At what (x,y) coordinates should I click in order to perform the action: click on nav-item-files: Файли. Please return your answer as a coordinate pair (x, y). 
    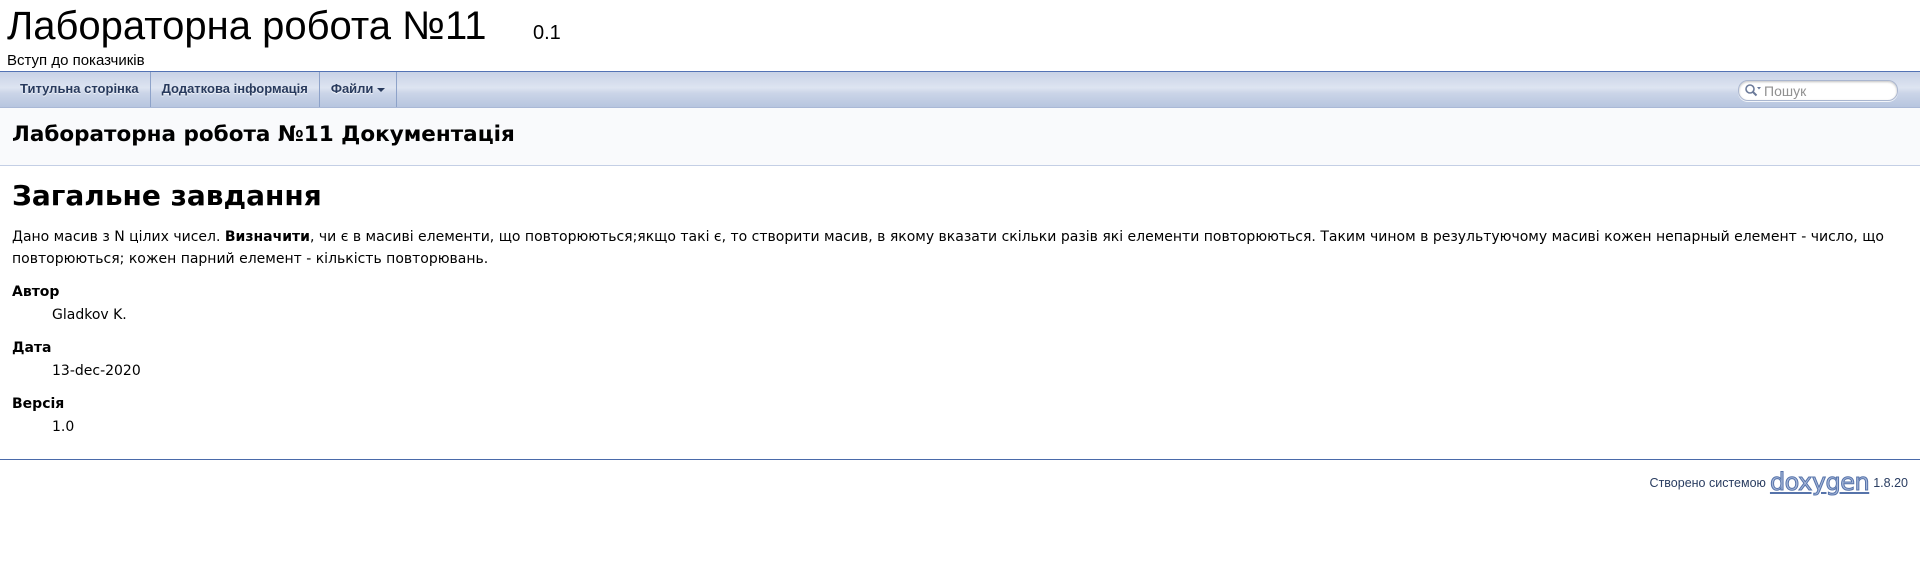
    Looking at the image, I should click on (359, 89).